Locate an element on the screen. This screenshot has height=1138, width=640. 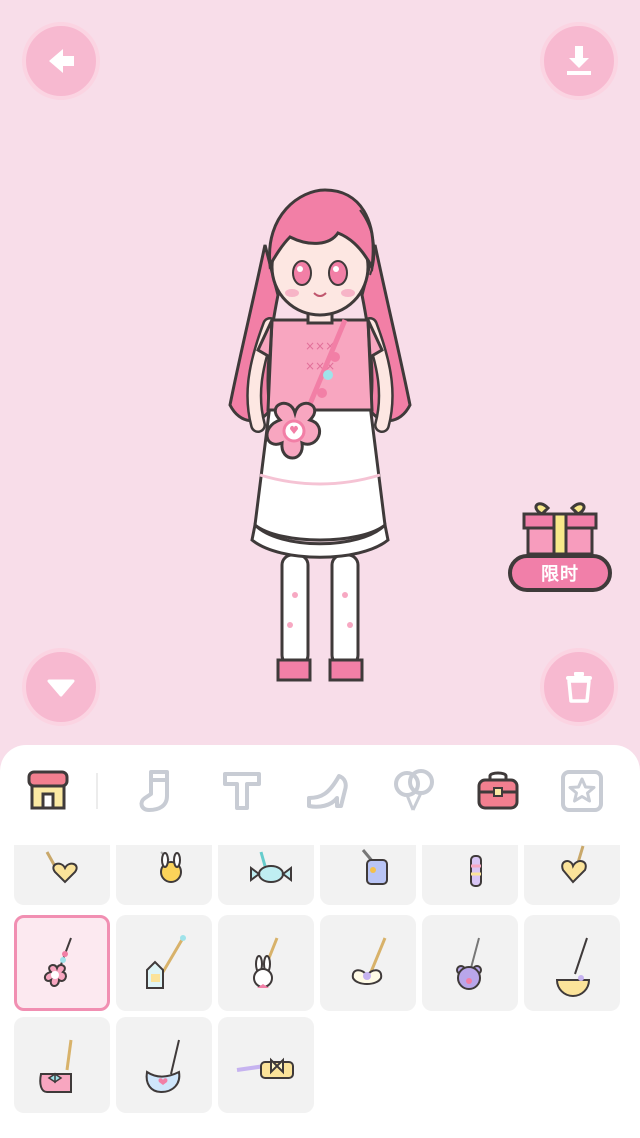
tab-shoes is located at coordinates (328, 791).